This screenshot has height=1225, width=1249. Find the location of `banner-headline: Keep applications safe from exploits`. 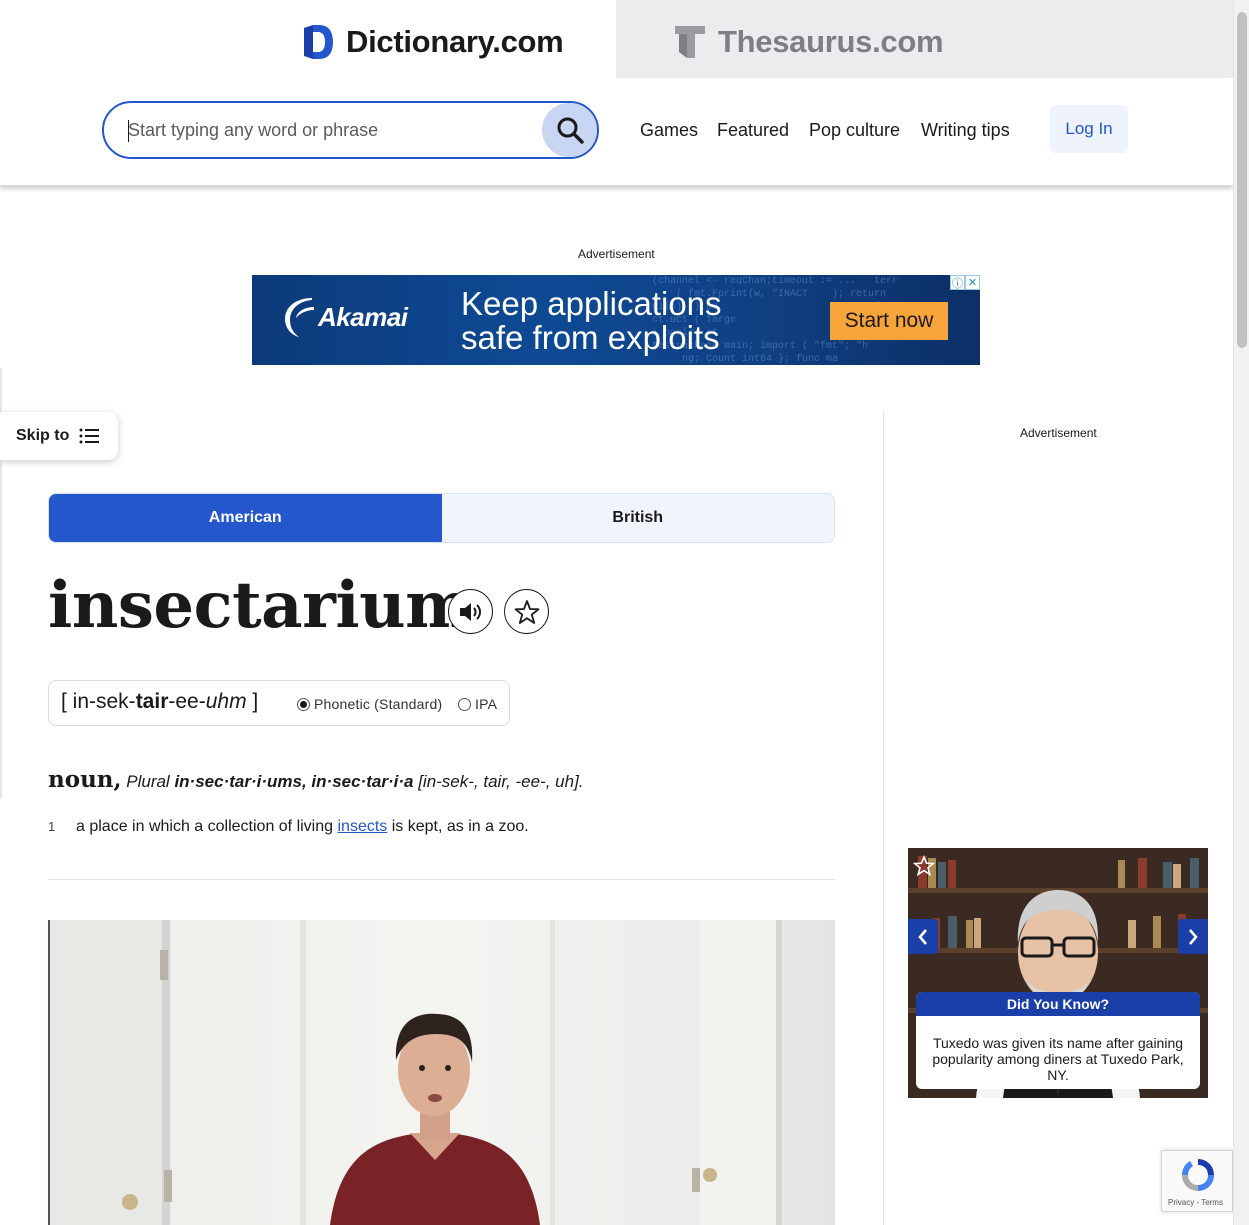

banner-headline: Keep applications safe from exploits is located at coordinates (591, 321).